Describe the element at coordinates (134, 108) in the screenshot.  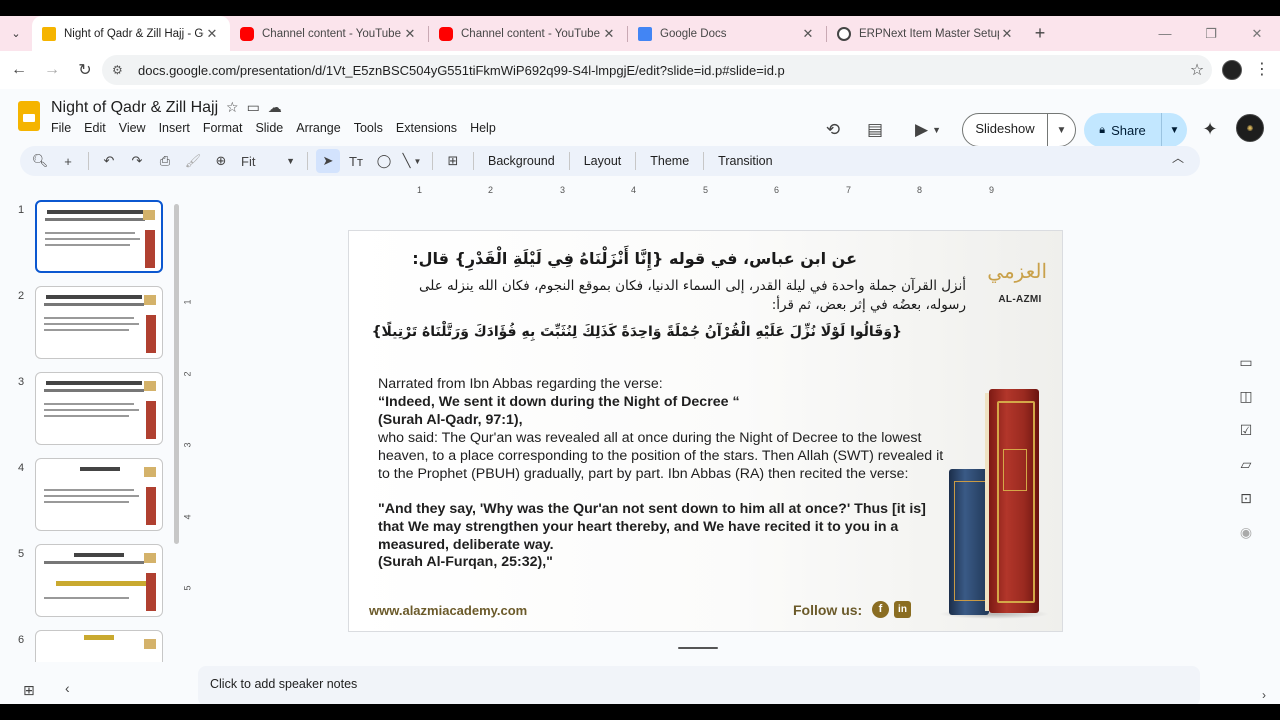
I see `document-title: Night of Qadr & Zill Hajj` at that location.